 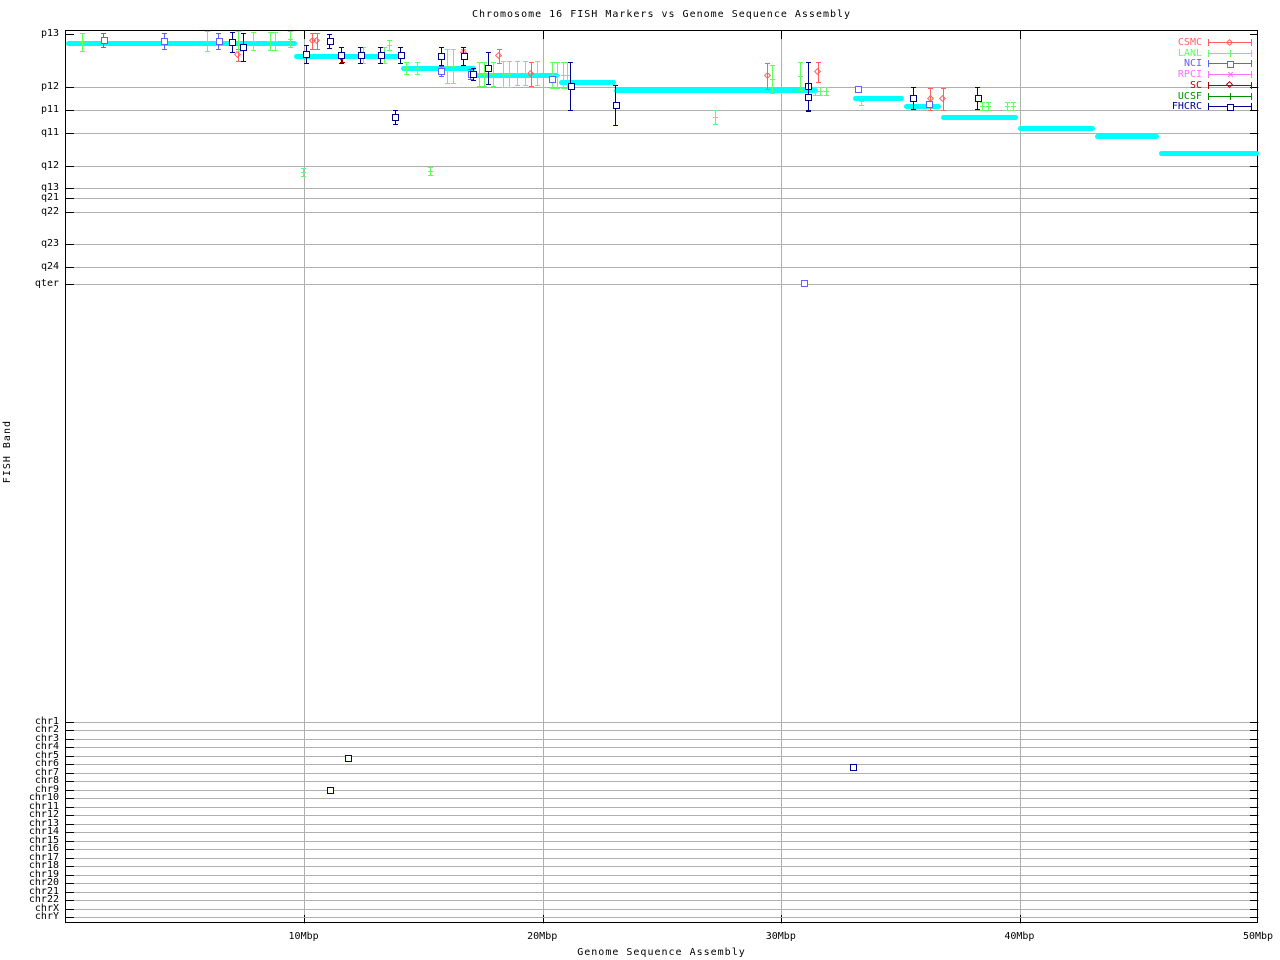 What do you see at coordinates (1230, 74) in the screenshot?
I see `legend-marker-rpci` at bounding box center [1230, 74].